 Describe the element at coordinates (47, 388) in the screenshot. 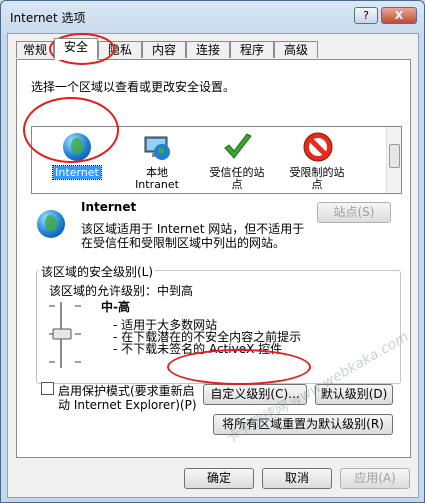

I see `protected-mode-checkbox` at that location.